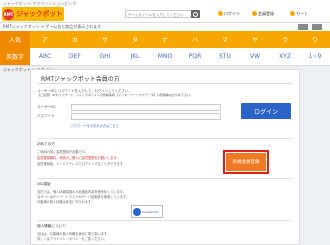  I want to click on password-label: パスワード, so click(46, 116).